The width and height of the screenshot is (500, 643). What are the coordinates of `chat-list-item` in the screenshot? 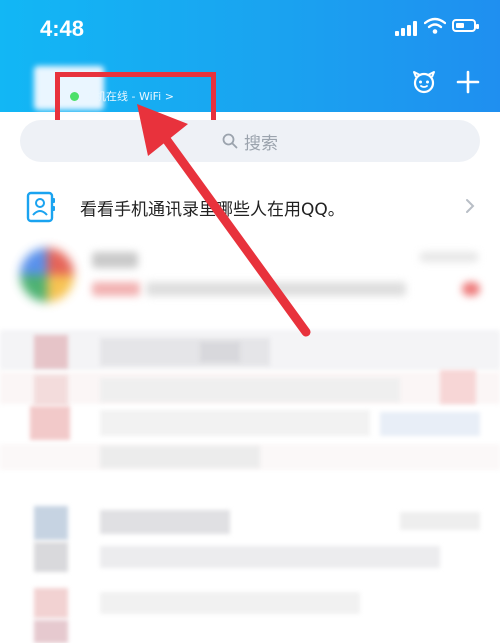 It's located at (250, 278).